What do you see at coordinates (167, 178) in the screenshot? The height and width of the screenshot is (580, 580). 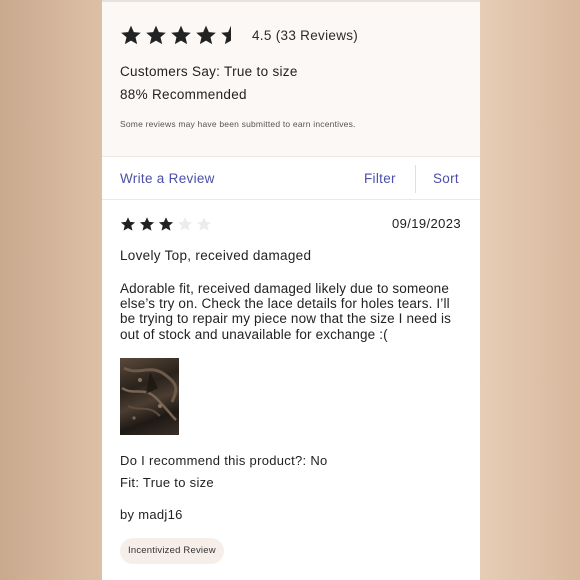 I see `write-review-link: Write a Review` at bounding box center [167, 178].